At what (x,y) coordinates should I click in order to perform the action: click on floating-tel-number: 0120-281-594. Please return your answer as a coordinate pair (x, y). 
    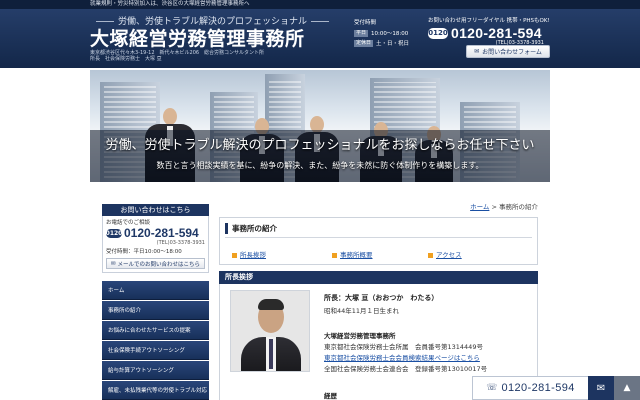
    Looking at the image, I should click on (538, 388).